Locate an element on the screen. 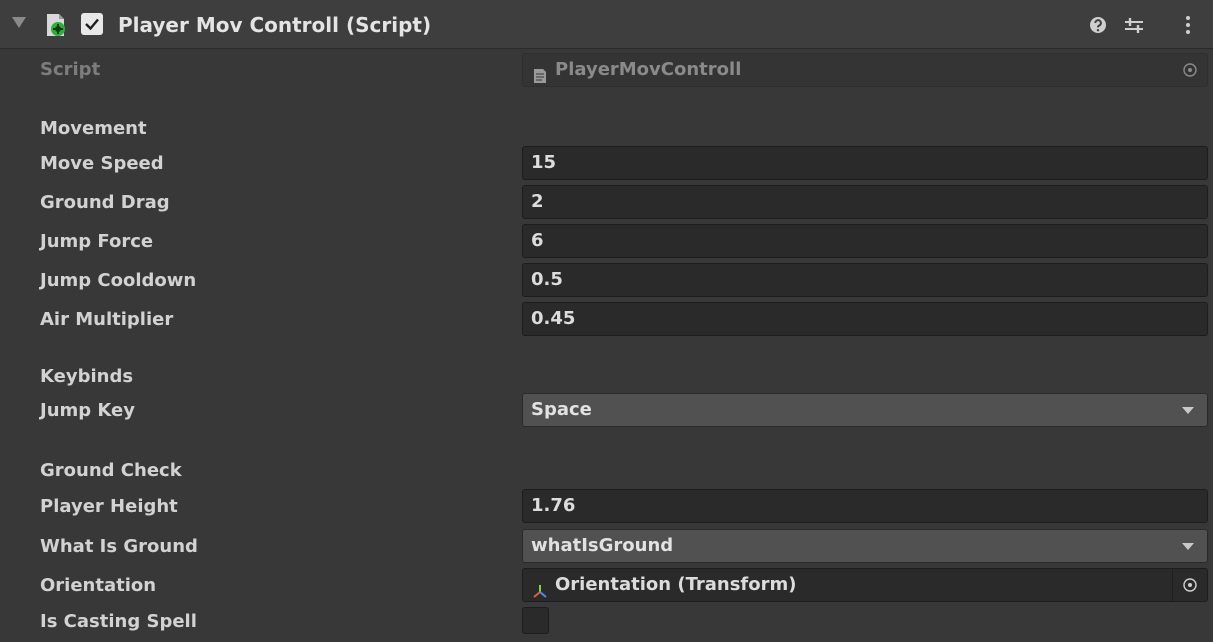  presets-icon is located at coordinates (1134, 25).